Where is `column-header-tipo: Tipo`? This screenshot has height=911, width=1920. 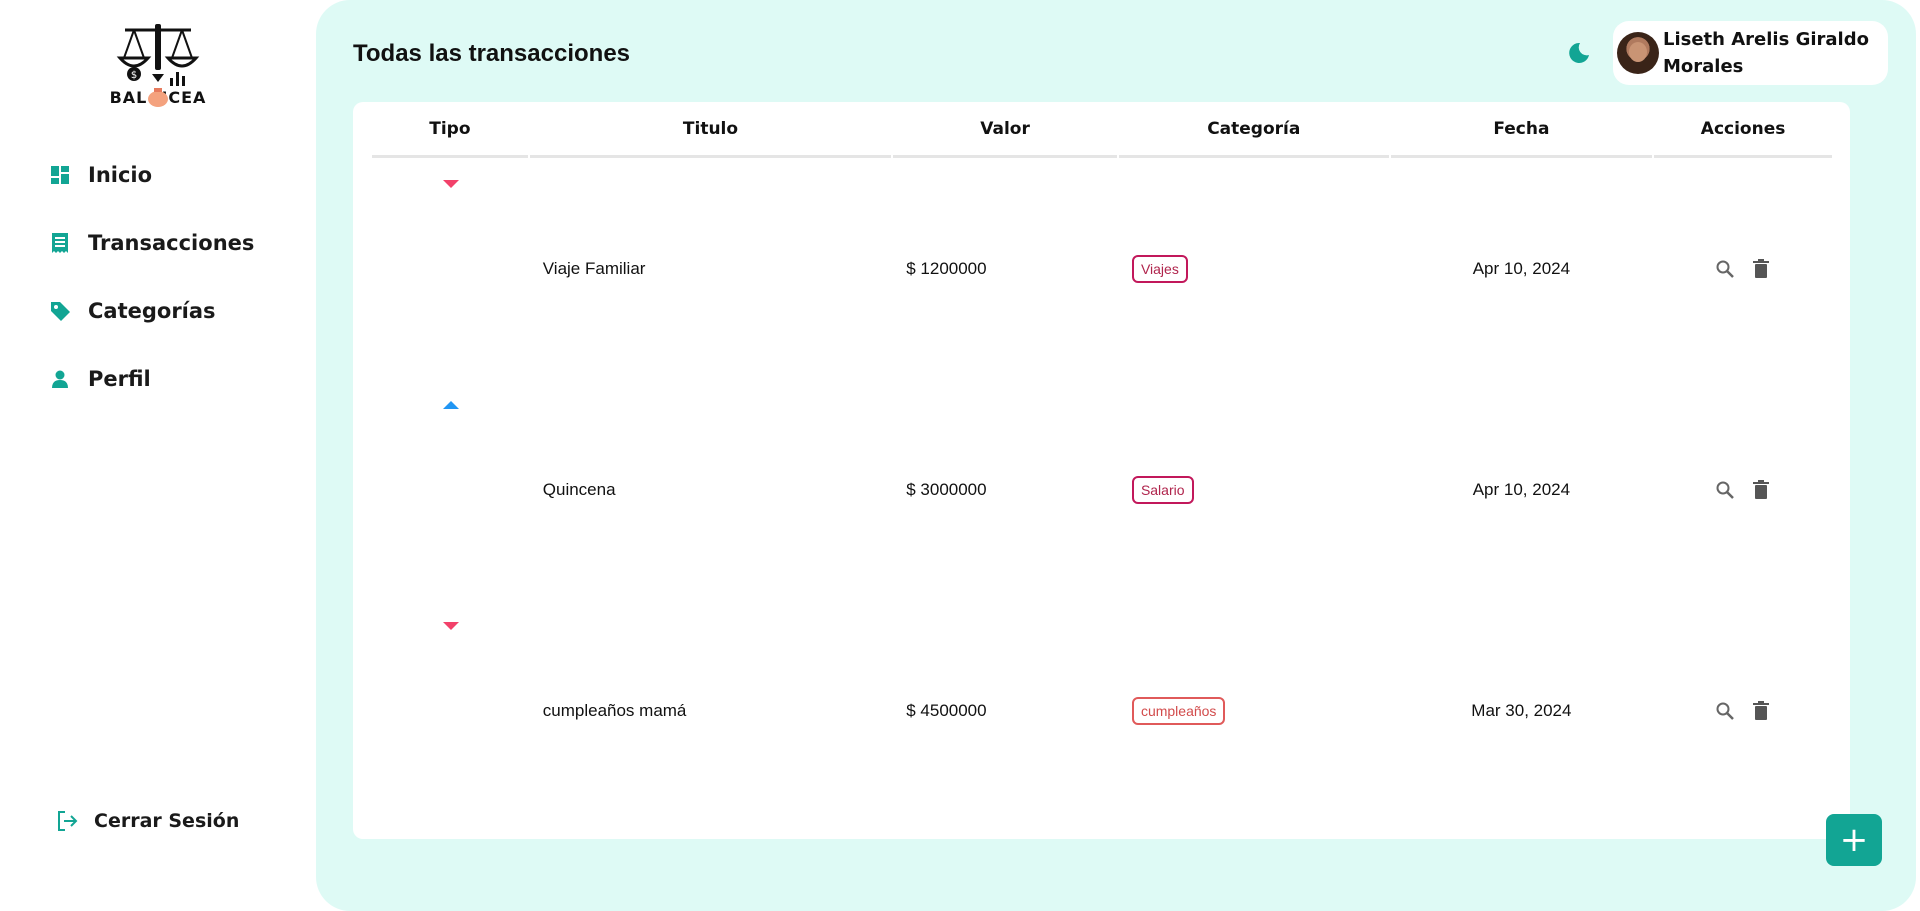
column-header-tipo: Tipo is located at coordinates (450, 130).